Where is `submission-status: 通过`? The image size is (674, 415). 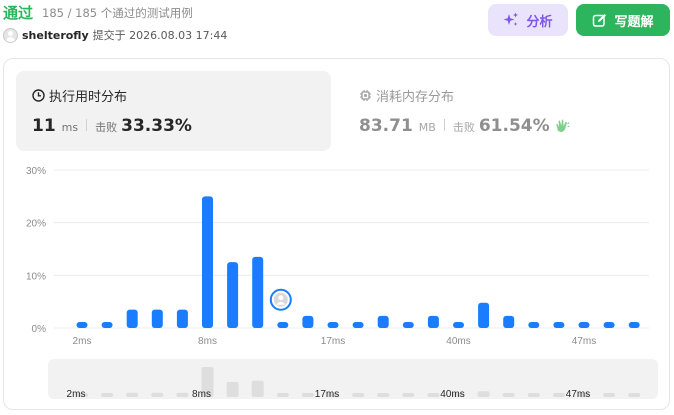
submission-status: 通过 is located at coordinates (18, 13).